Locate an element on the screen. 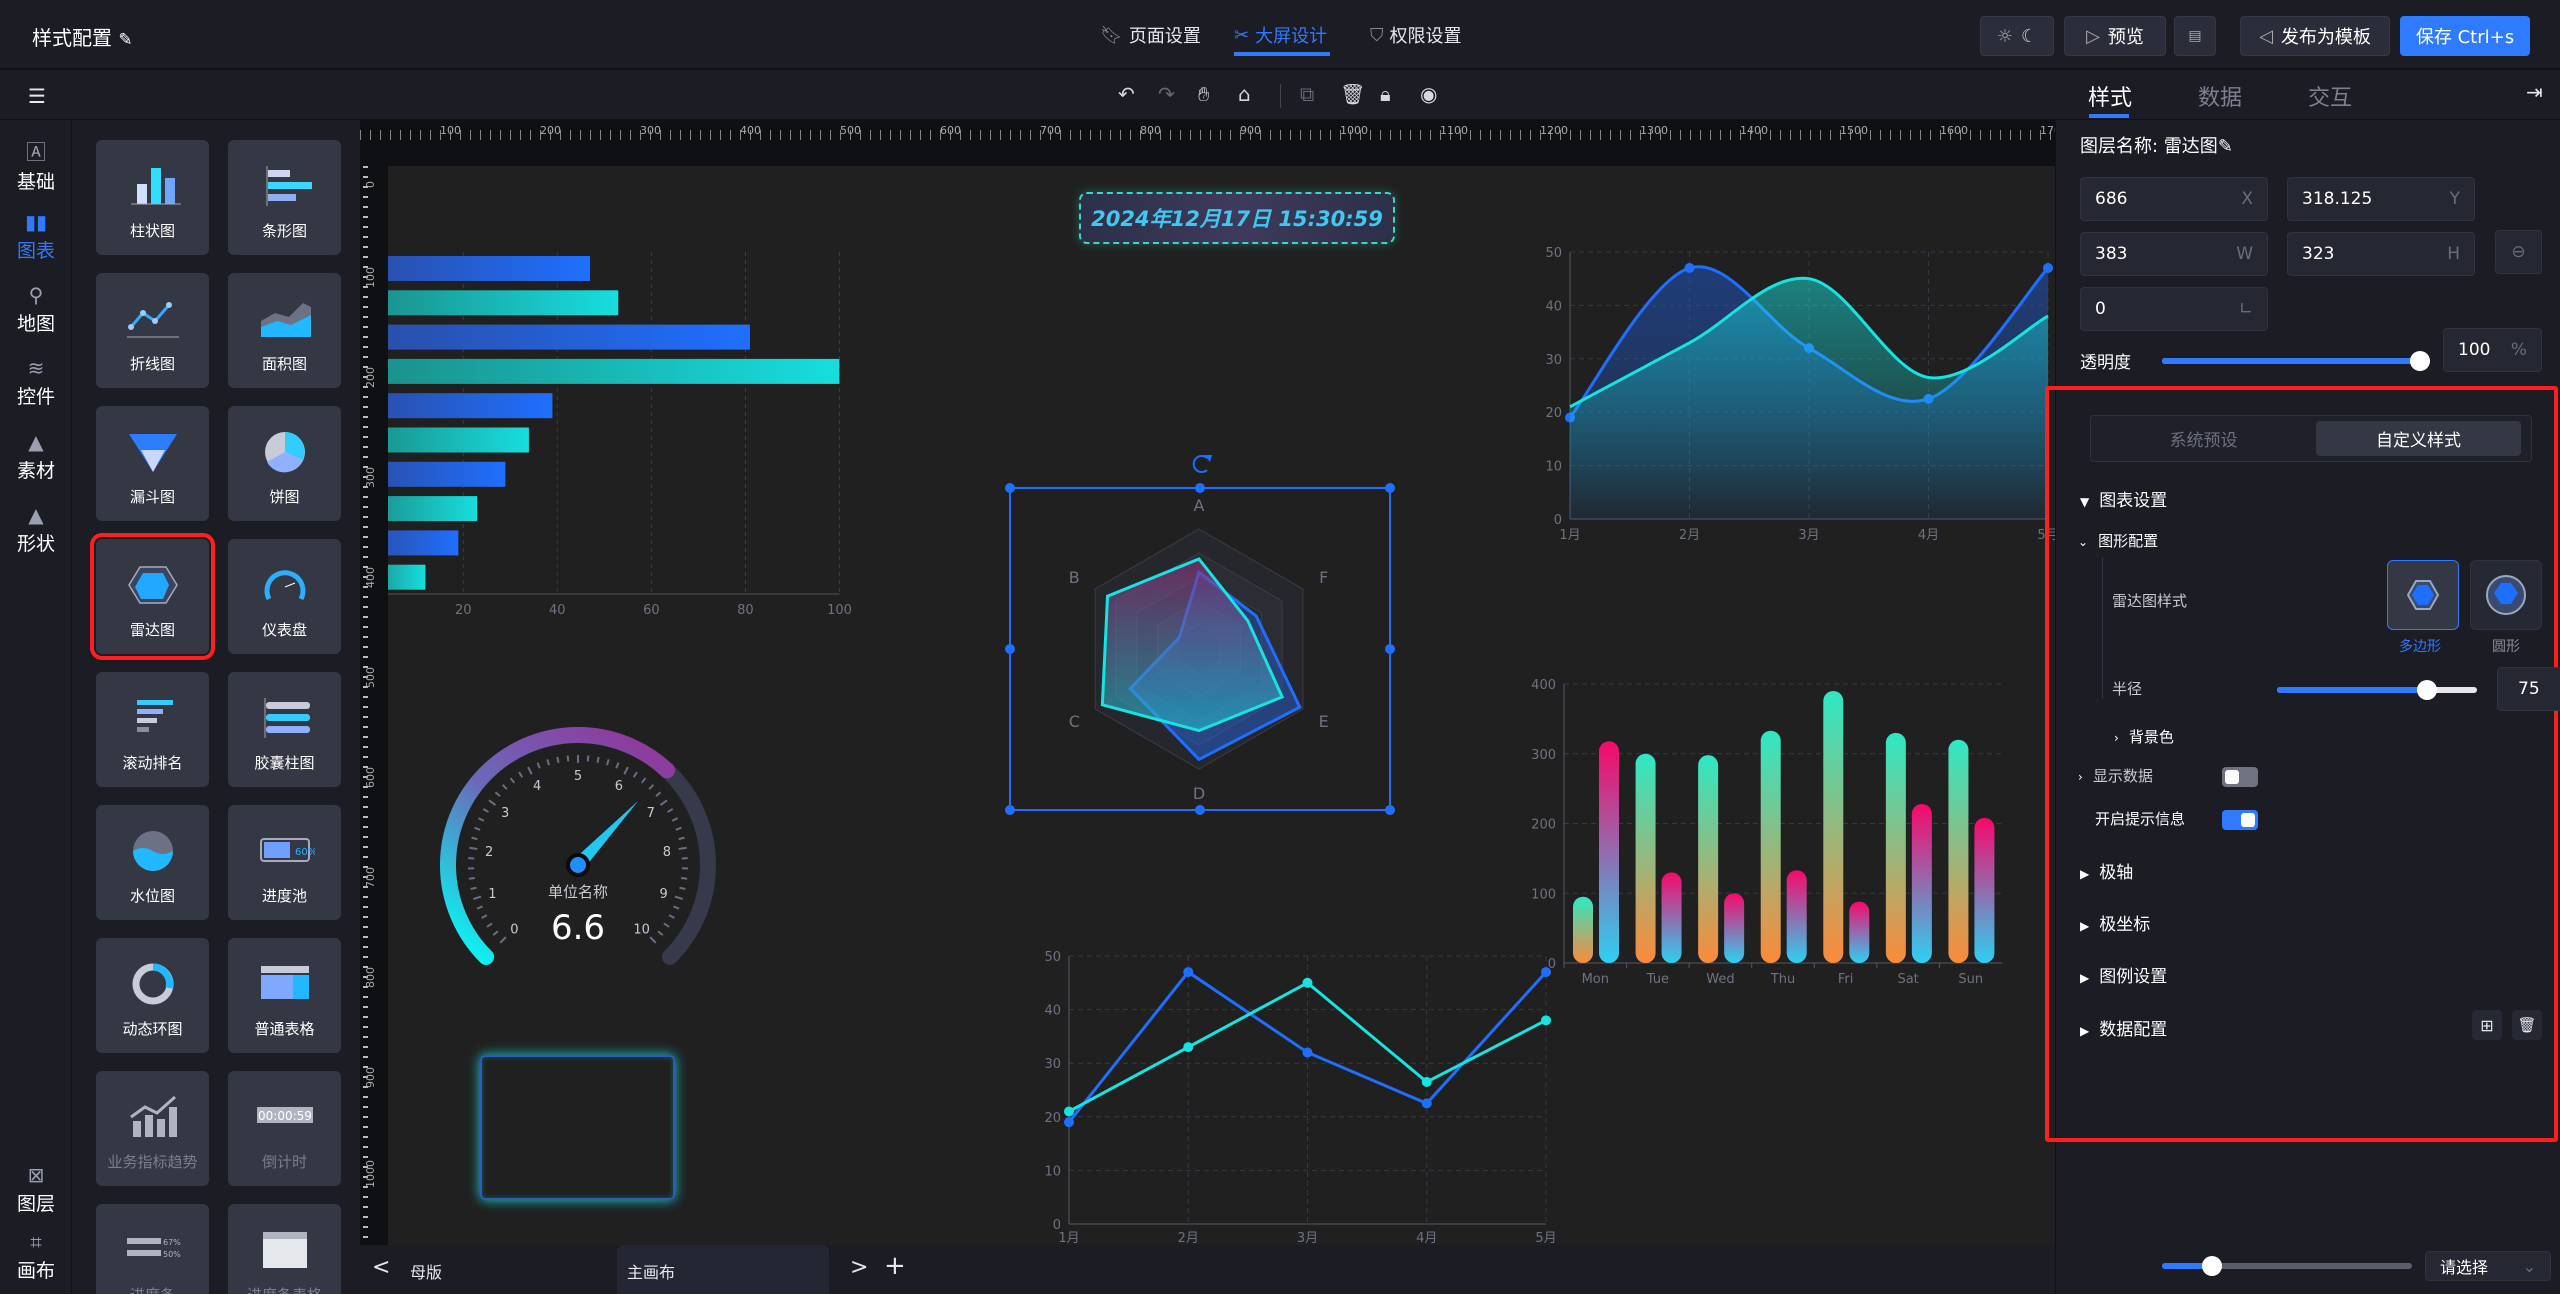 The width and height of the screenshot is (2560, 1294). component-card-pie: 饼图 is located at coordinates (284, 463).